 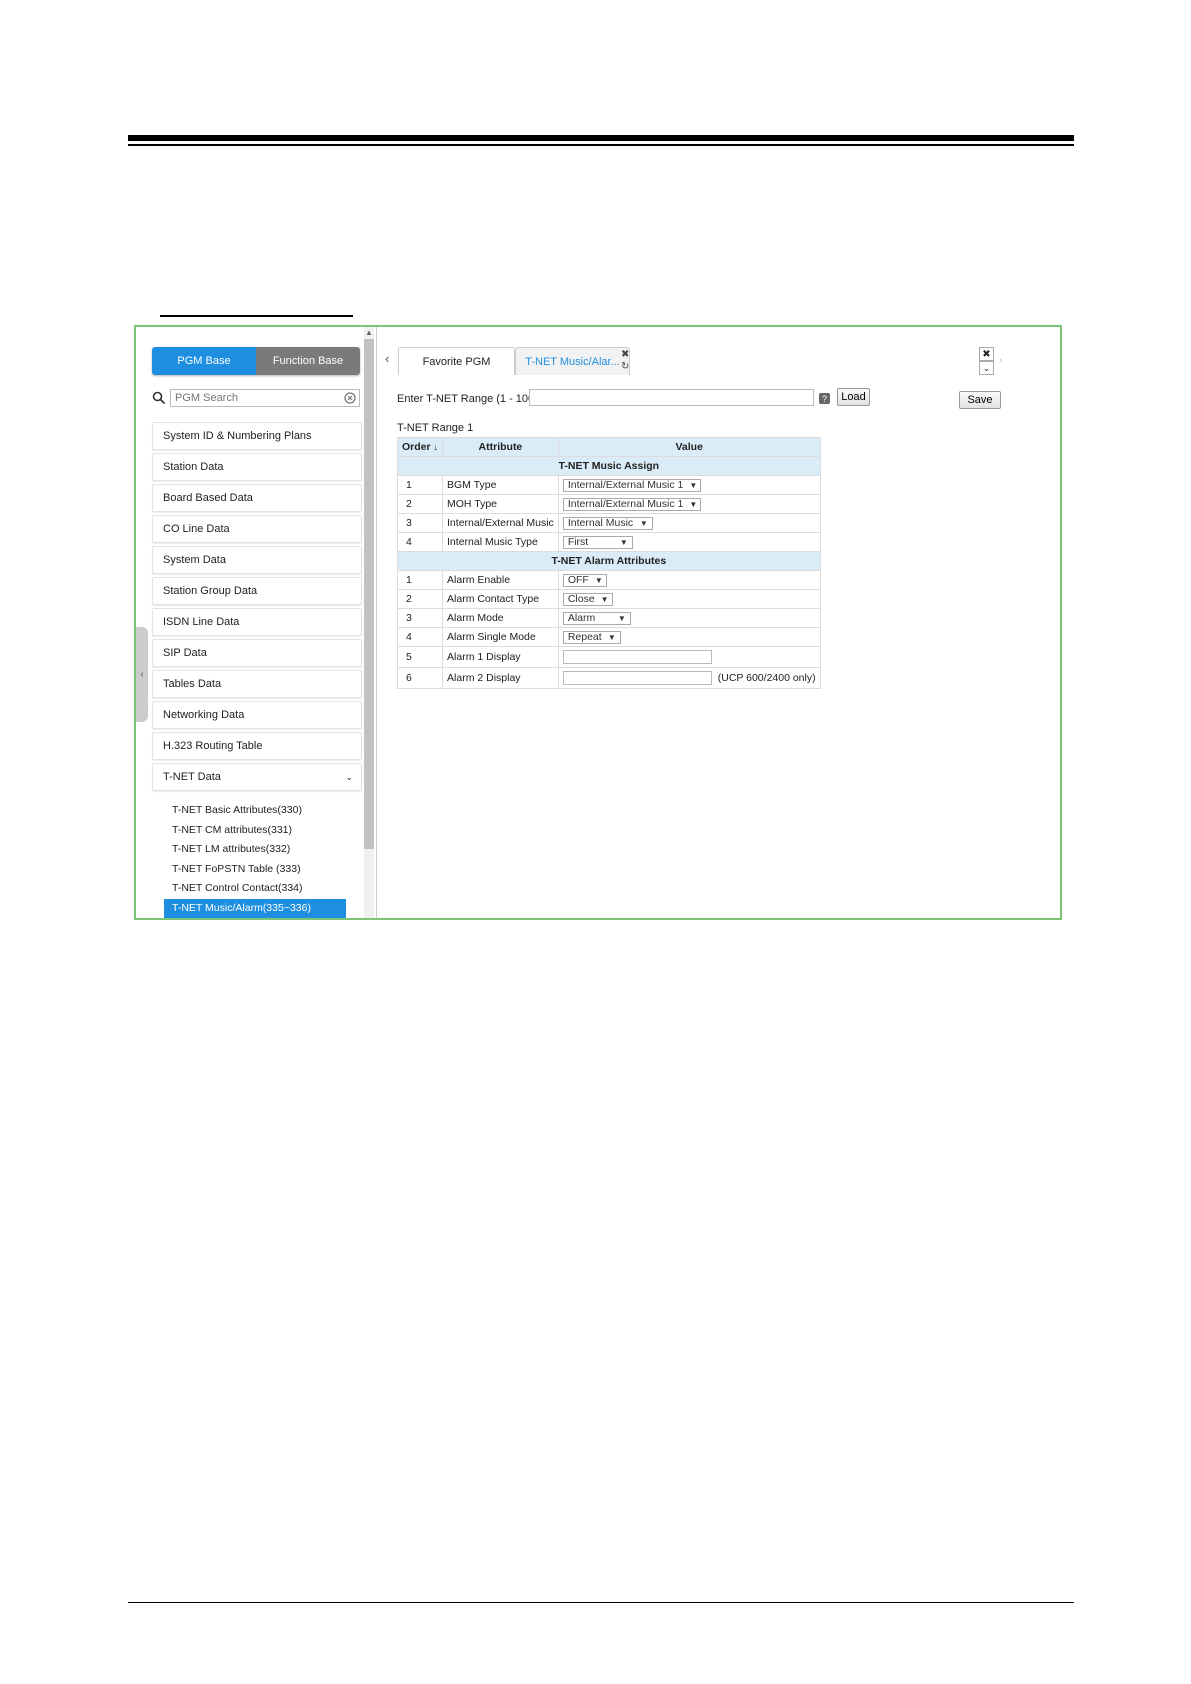 What do you see at coordinates (350, 398) in the screenshot?
I see `clear-search-icon` at bounding box center [350, 398].